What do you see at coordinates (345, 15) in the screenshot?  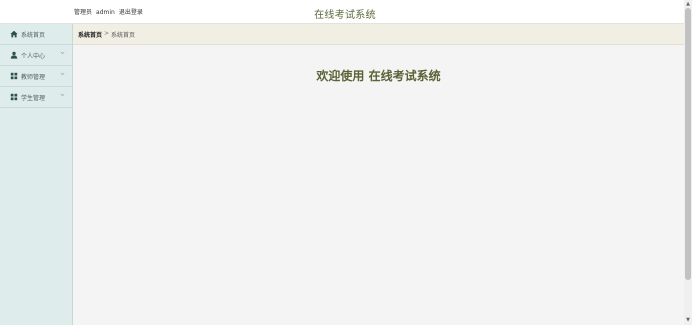 I see `app-title: 在线考试系统` at bounding box center [345, 15].